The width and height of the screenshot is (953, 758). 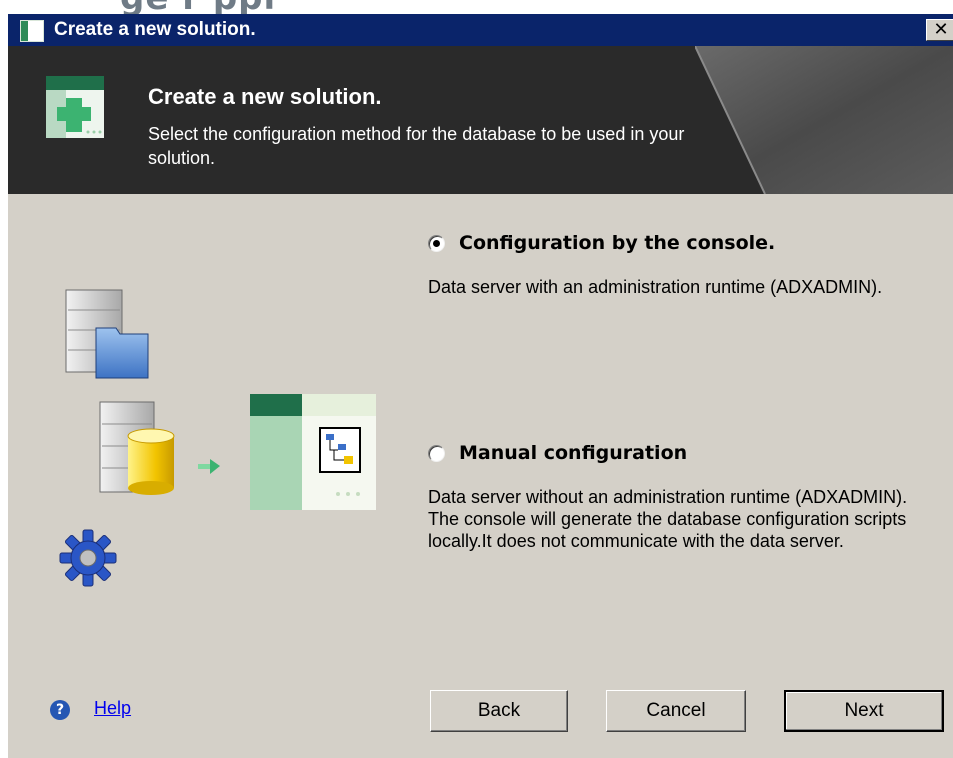 What do you see at coordinates (112, 708) in the screenshot?
I see `help-link: Help` at bounding box center [112, 708].